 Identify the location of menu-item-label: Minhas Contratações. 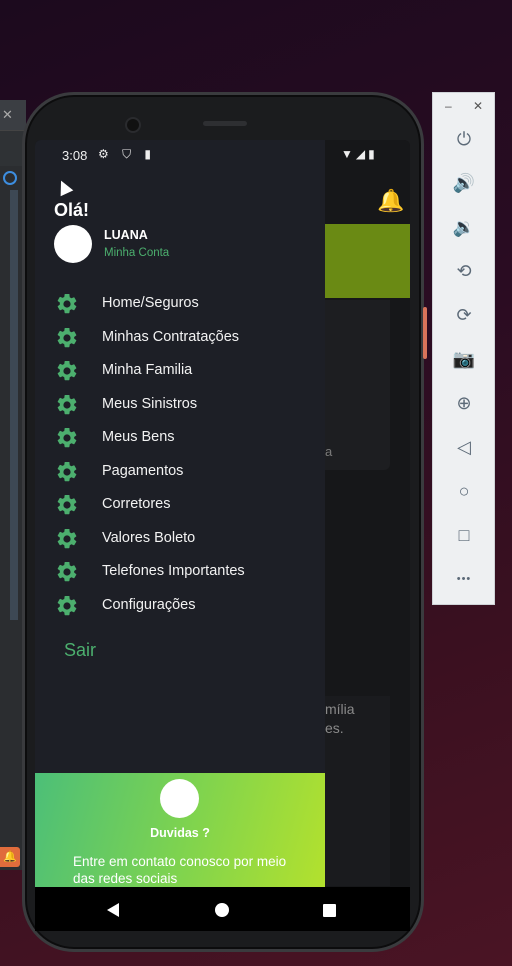
(171, 336).